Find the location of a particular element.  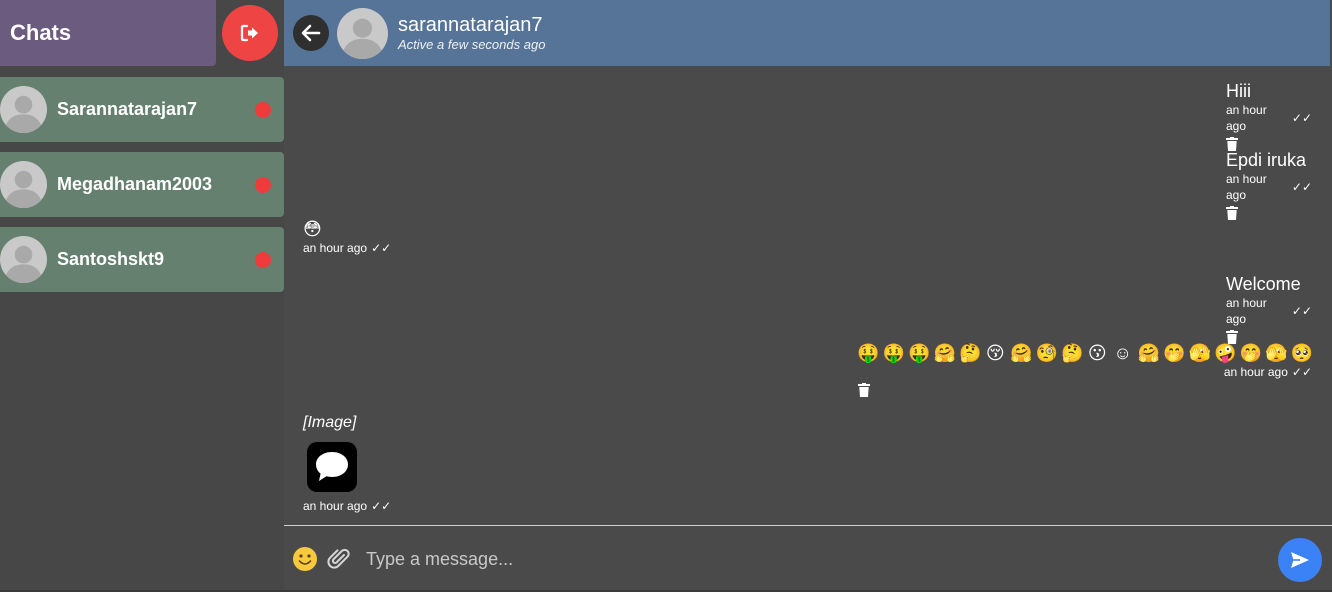

logout-button is located at coordinates (250, 33).